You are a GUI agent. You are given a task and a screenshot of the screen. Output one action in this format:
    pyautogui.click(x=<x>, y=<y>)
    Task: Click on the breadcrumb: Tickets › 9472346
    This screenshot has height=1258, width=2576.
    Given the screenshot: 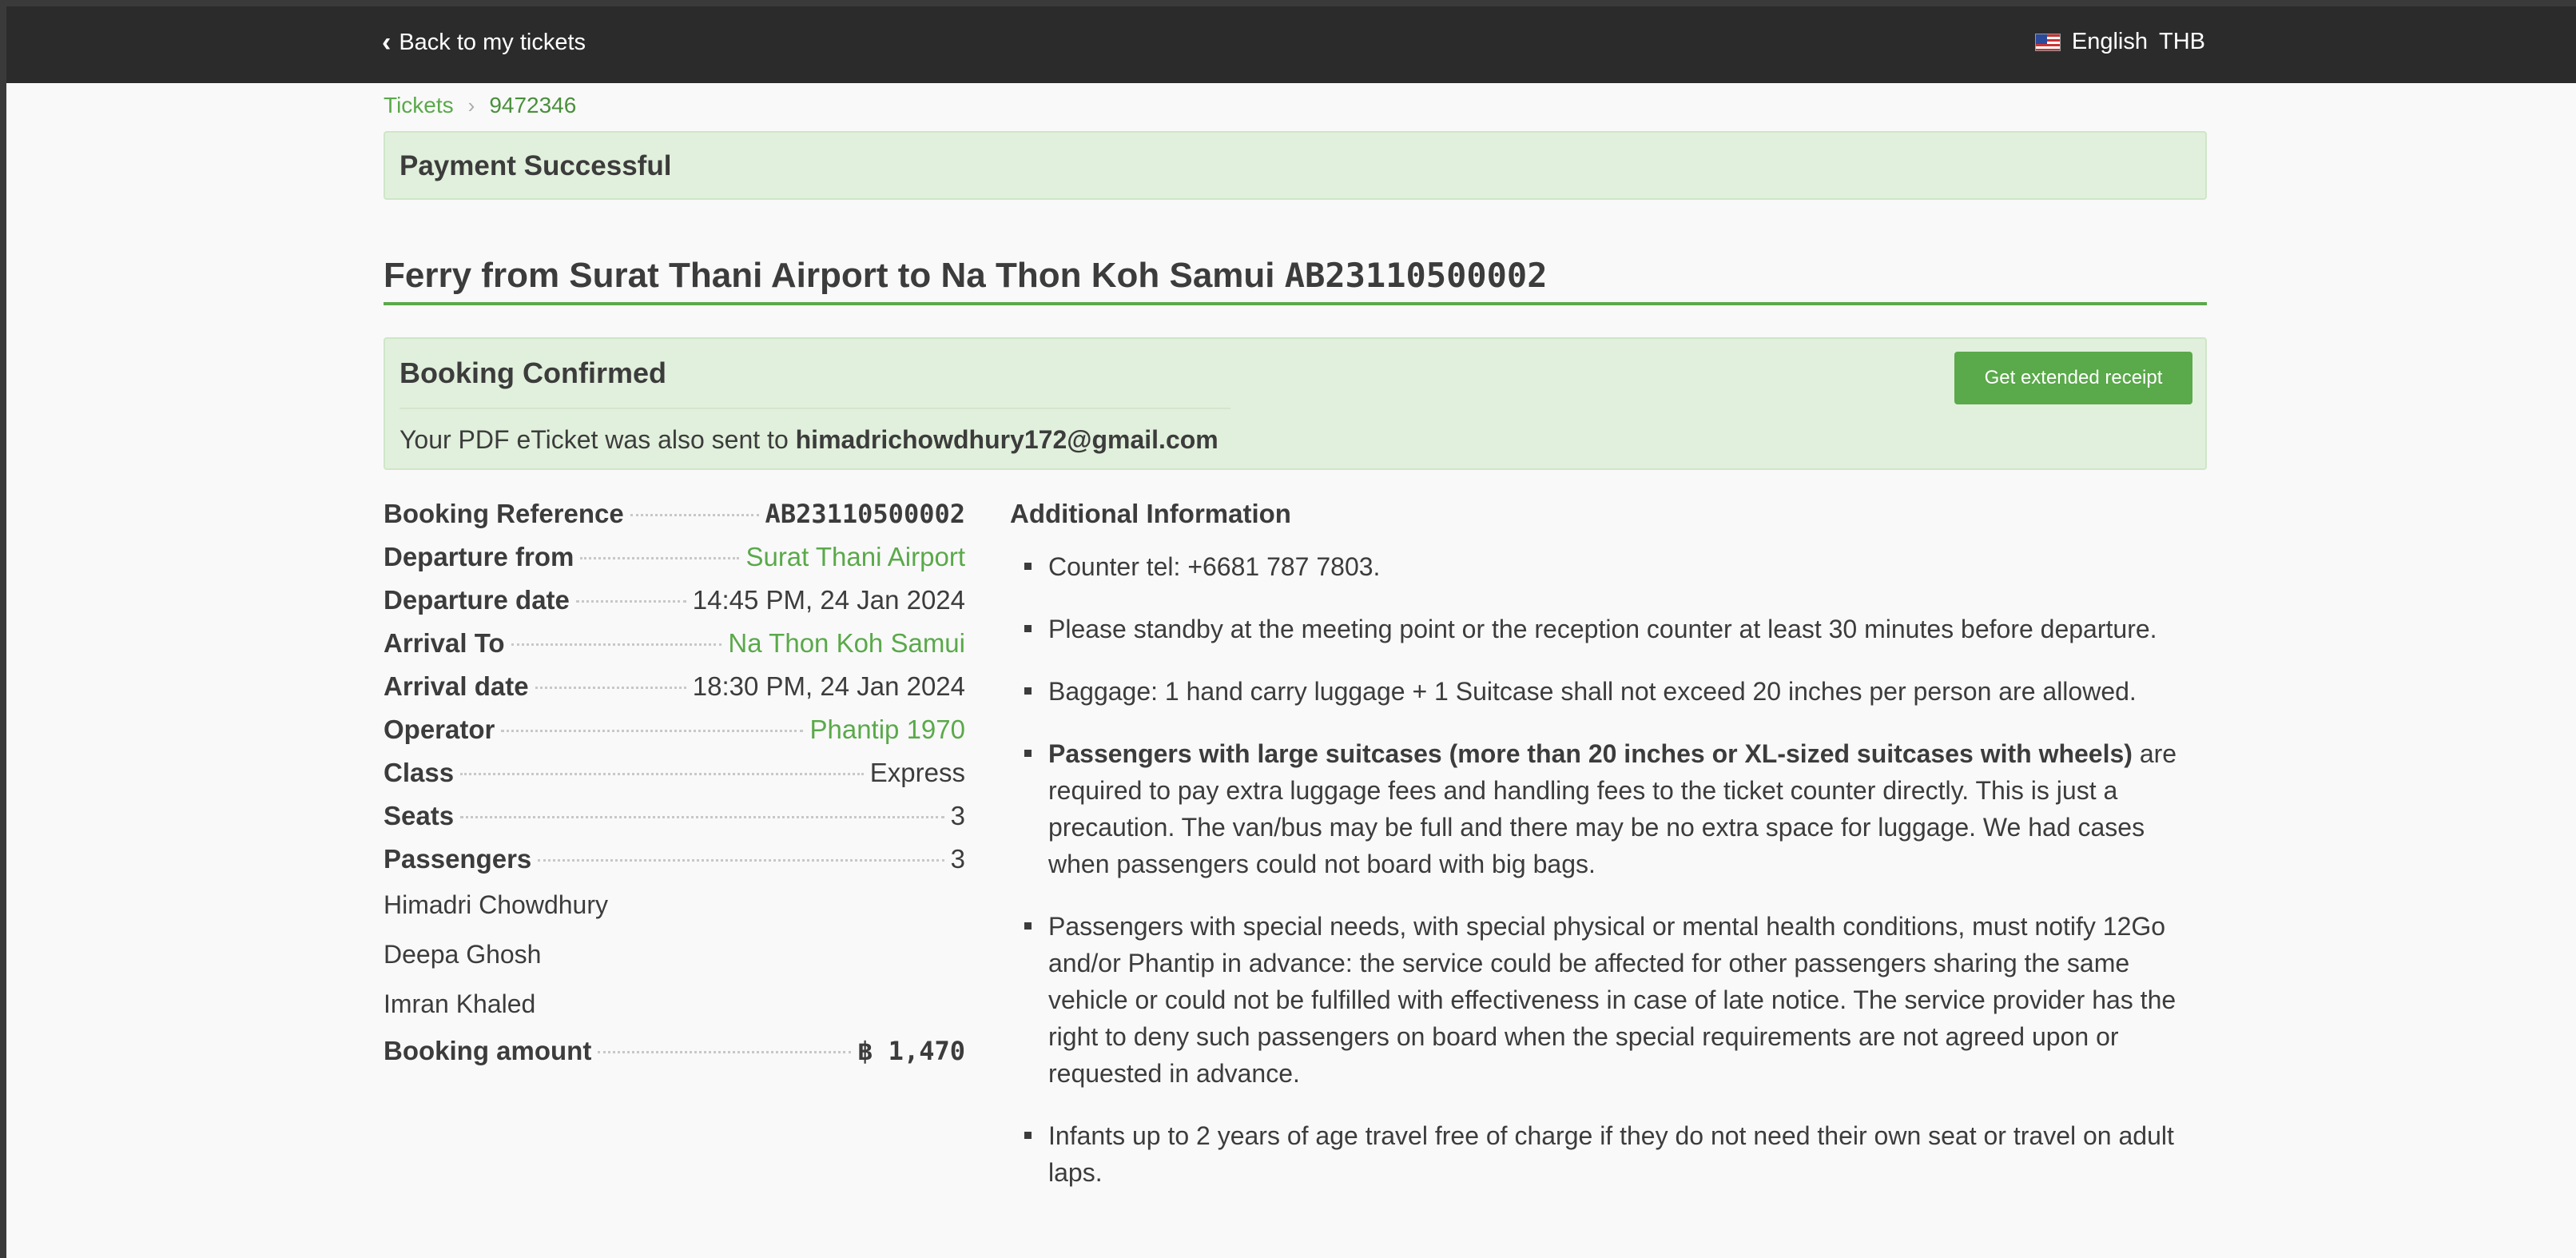 What is the action you would take?
    pyautogui.click(x=1295, y=105)
    